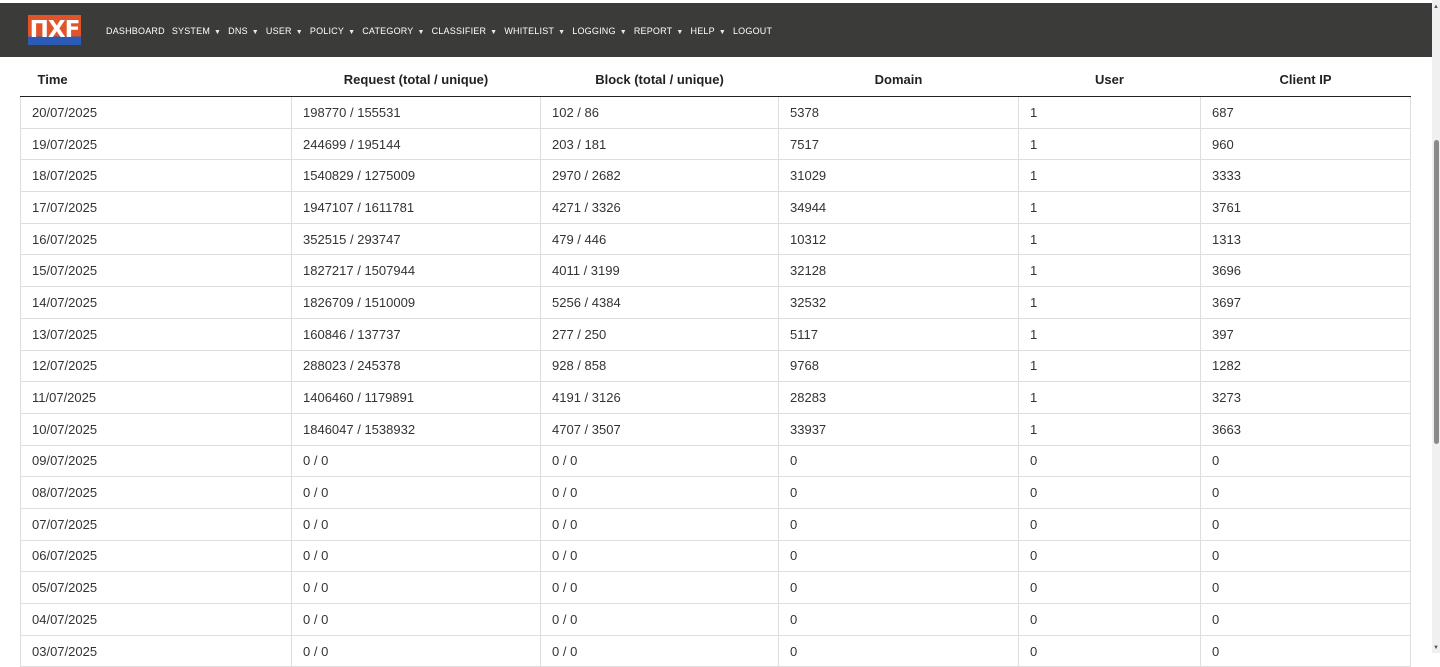  Describe the element at coordinates (156, 271) in the screenshot. I see `cell-time: 15/07/2025` at that location.